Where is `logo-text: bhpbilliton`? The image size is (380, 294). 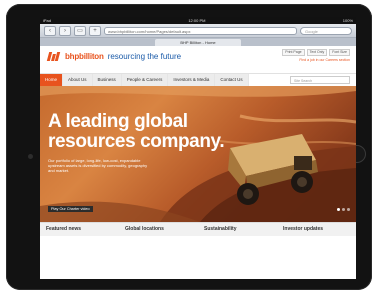 logo-text: bhpbilliton is located at coordinates (84, 56).